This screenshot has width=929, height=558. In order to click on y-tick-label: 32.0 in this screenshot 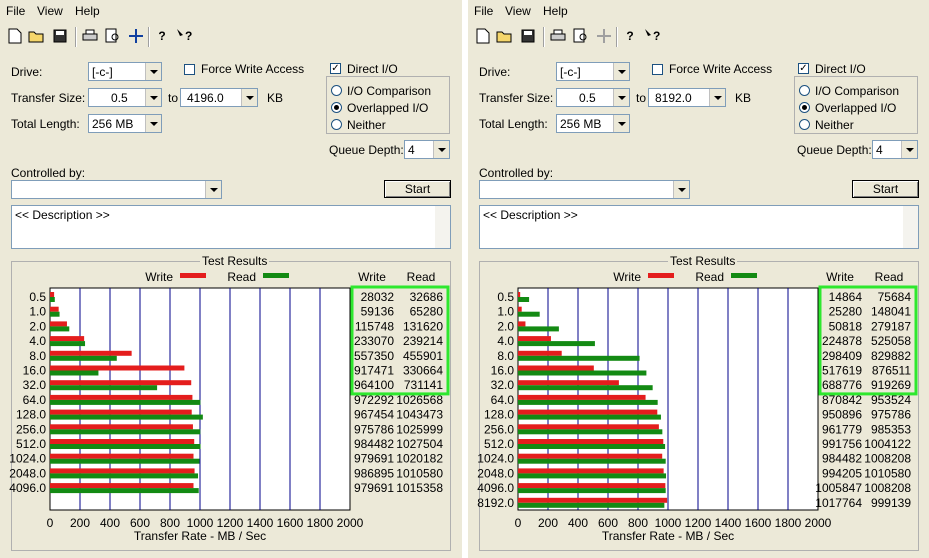, I will do `click(503, 385)`.